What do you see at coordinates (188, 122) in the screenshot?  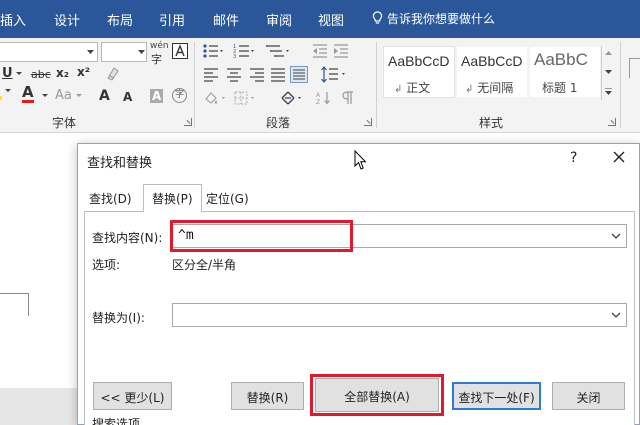 I see `font-dialog-launcher` at bounding box center [188, 122].